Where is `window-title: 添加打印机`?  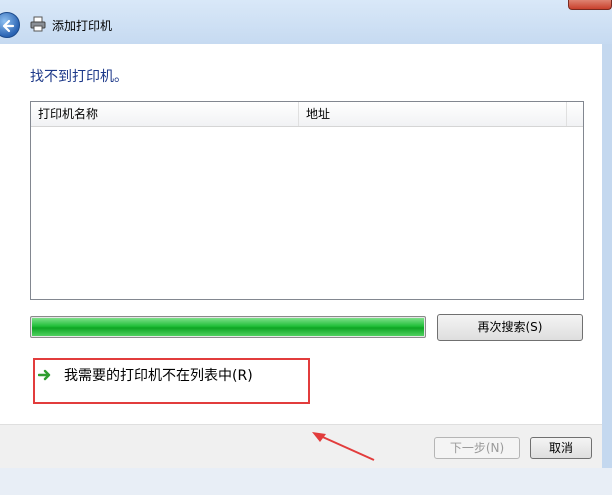 window-title: 添加打印机 is located at coordinates (82, 26).